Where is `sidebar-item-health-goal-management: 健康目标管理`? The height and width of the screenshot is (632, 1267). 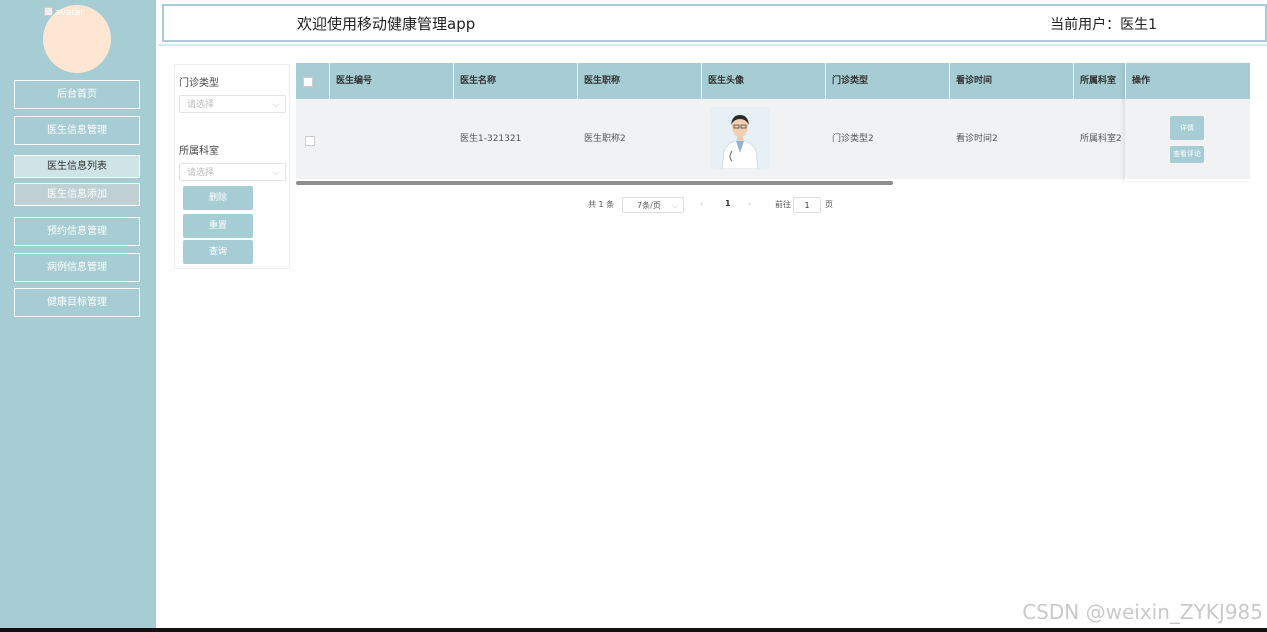 sidebar-item-health-goal-management: 健康目标管理 is located at coordinates (77, 302).